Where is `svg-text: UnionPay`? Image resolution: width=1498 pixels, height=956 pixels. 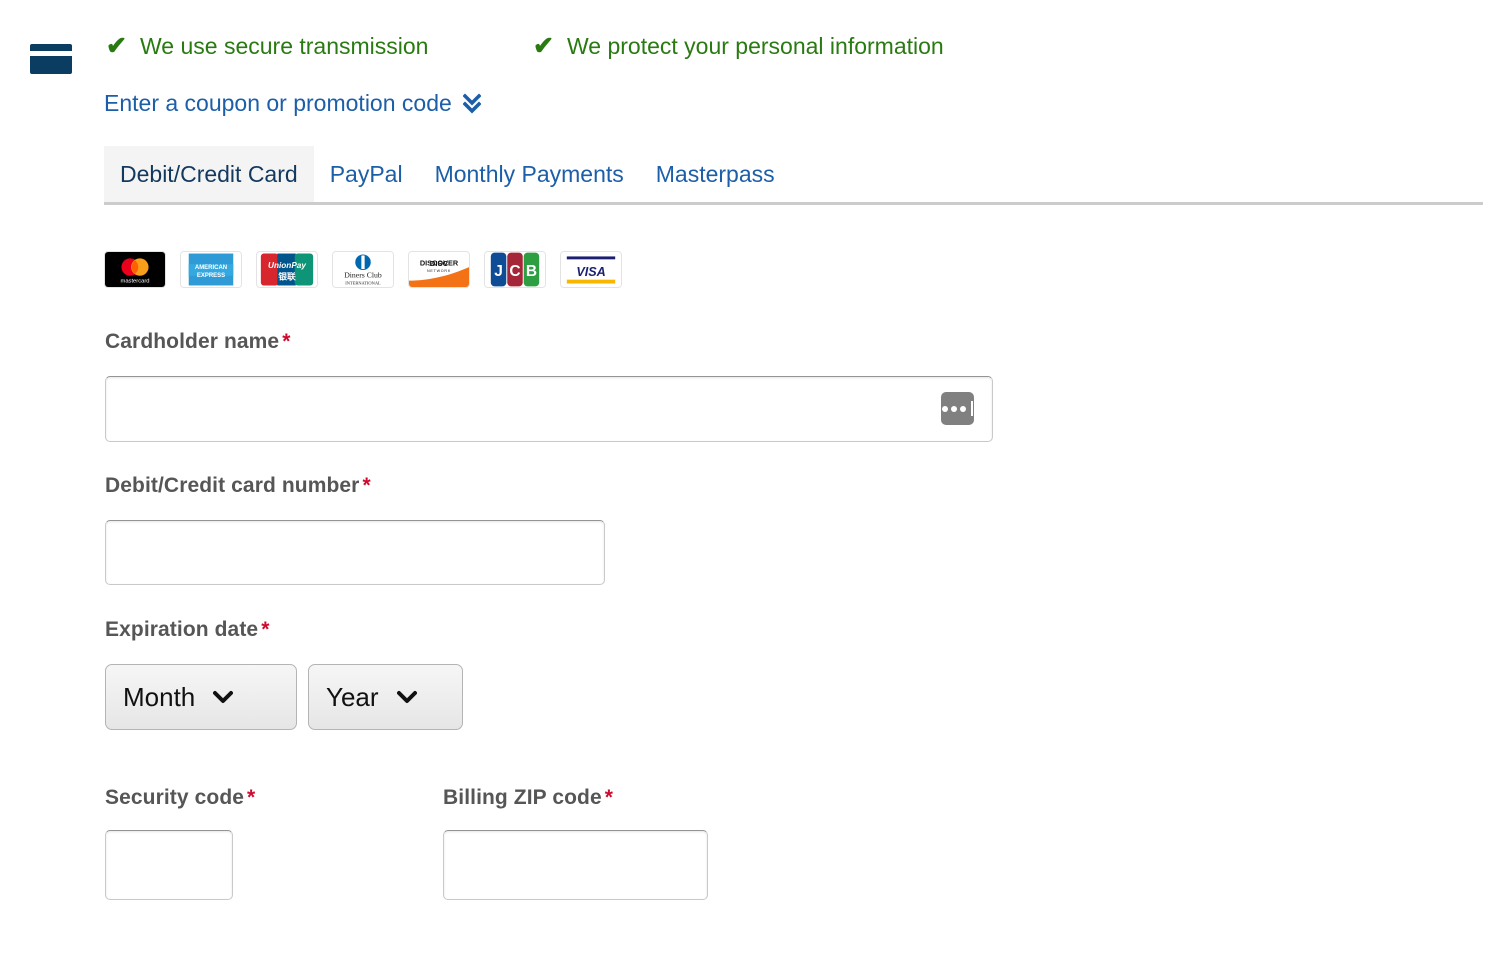 svg-text: UnionPay is located at coordinates (287, 265).